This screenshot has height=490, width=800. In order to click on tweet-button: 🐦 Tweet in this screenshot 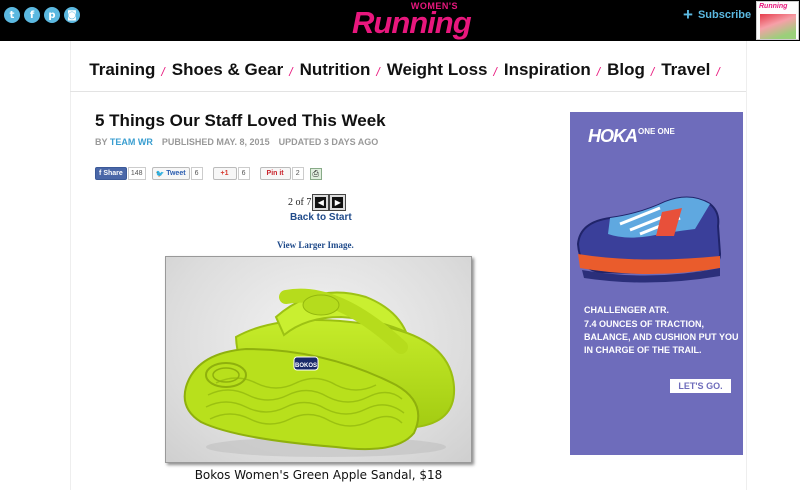, I will do `click(170, 173)`.